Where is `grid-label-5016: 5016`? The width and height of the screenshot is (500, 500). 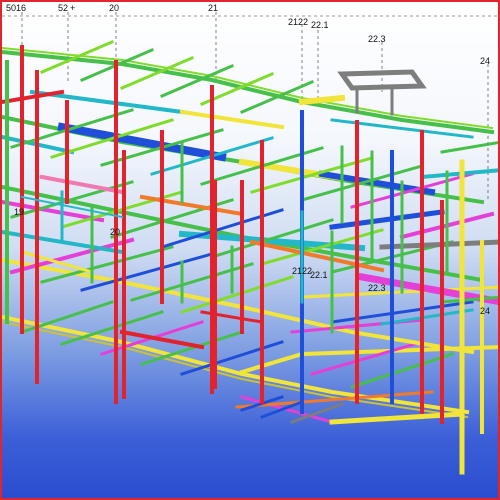 grid-label-5016: 5016 is located at coordinates (16, 8).